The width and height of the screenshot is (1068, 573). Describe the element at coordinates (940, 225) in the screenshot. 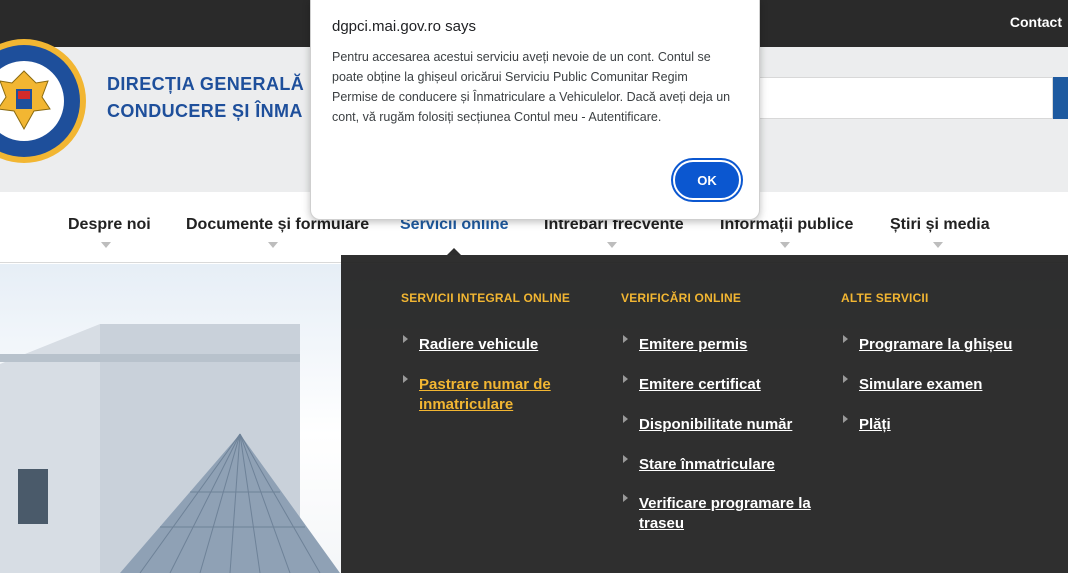

I see `nav-stiri: Știri și media` at that location.